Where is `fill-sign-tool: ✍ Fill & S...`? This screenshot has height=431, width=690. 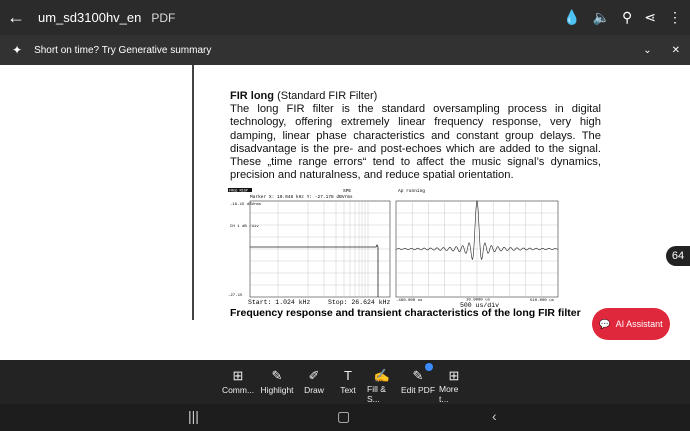 fill-sign-tool: ✍ Fill & S... is located at coordinates (382, 382).